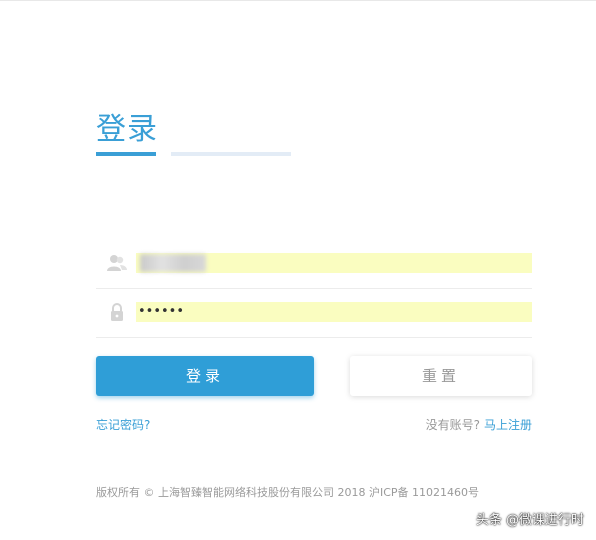 The width and height of the screenshot is (596, 540). Describe the element at coordinates (117, 312) in the screenshot. I see `lock-icon` at that location.